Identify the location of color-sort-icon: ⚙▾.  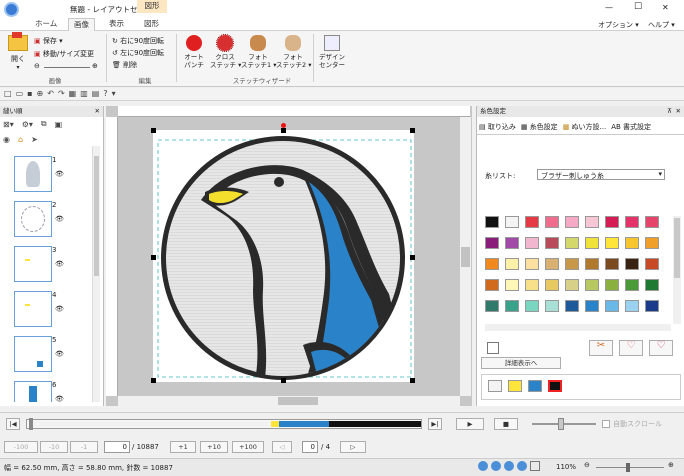
(27, 124).